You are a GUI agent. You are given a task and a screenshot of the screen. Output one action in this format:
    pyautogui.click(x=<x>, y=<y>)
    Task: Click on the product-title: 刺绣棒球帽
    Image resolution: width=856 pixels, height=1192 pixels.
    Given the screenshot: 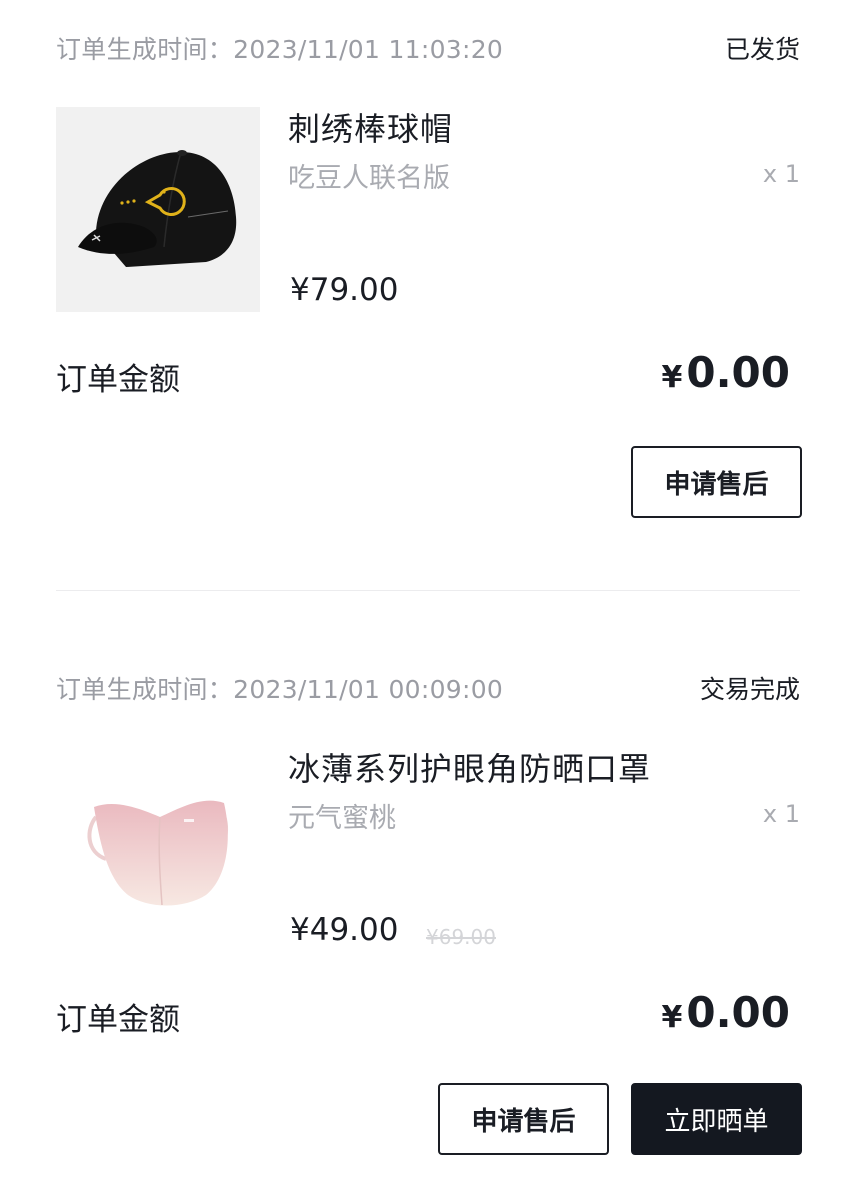 What is the action you would take?
    pyautogui.click(x=370, y=127)
    